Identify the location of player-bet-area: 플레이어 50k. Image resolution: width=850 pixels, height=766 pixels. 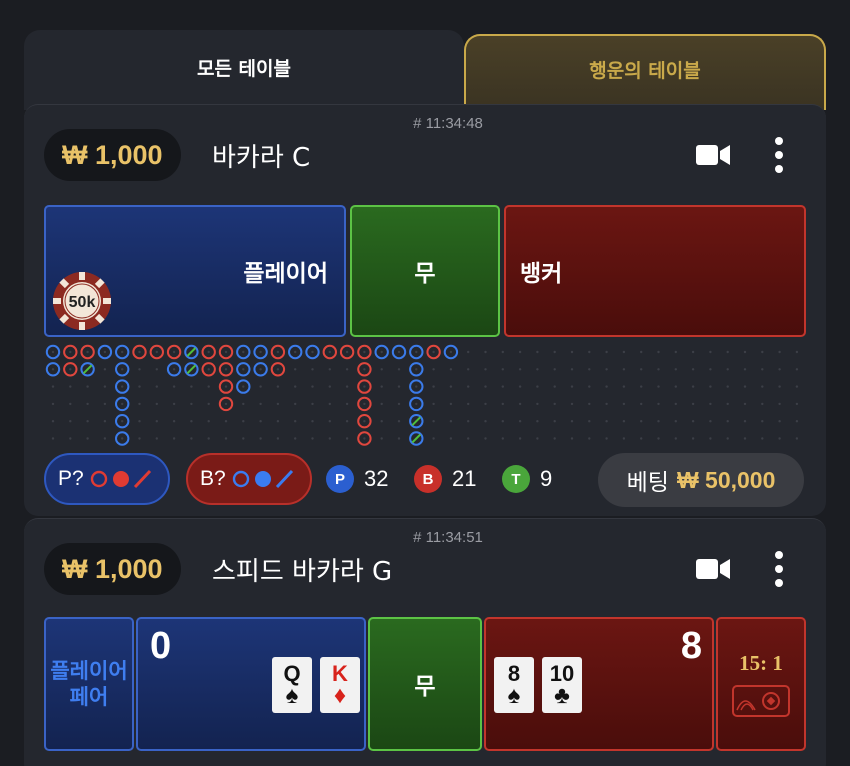
(195, 271).